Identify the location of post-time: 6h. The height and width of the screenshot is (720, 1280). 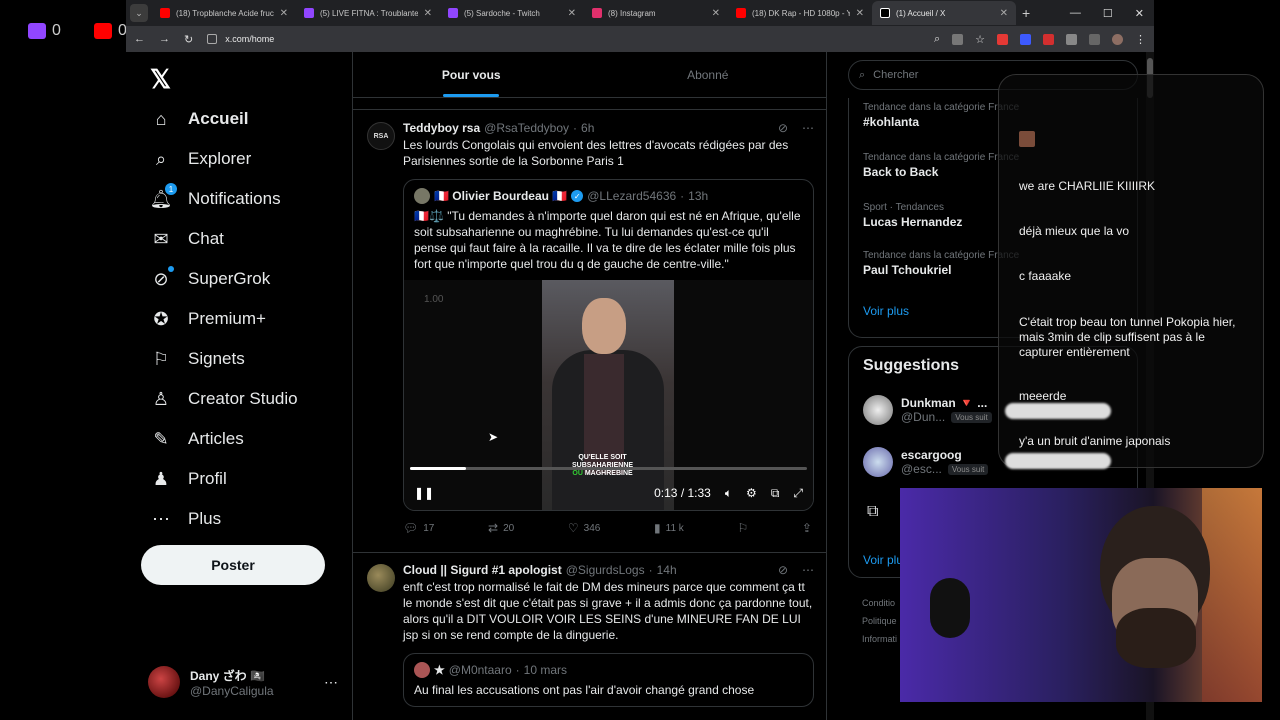
(587, 128).